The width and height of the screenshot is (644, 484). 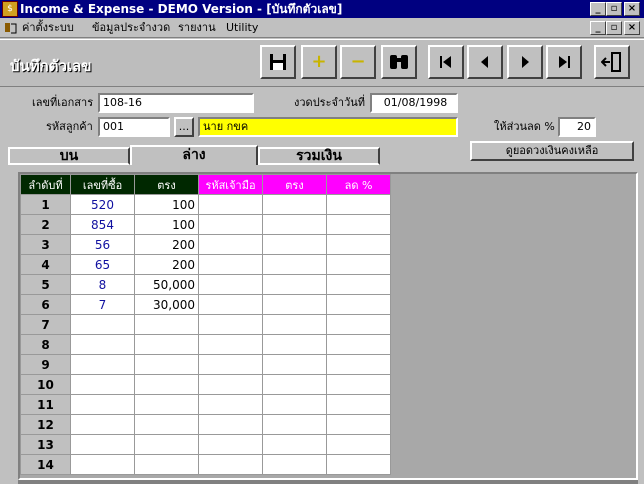 I want to click on table-row: 6 7 30,000, so click(x=205, y=304).